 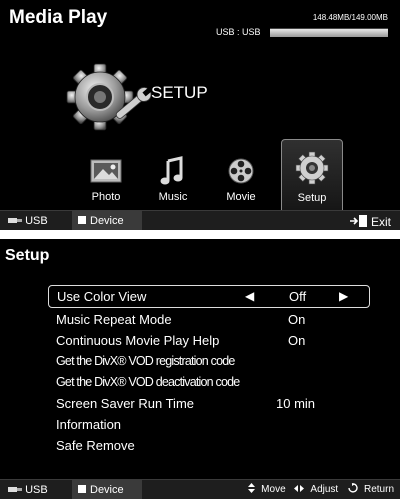 What do you see at coordinates (353, 488) in the screenshot?
I see `return-arrow-icon` at bounding box center [353, 488].